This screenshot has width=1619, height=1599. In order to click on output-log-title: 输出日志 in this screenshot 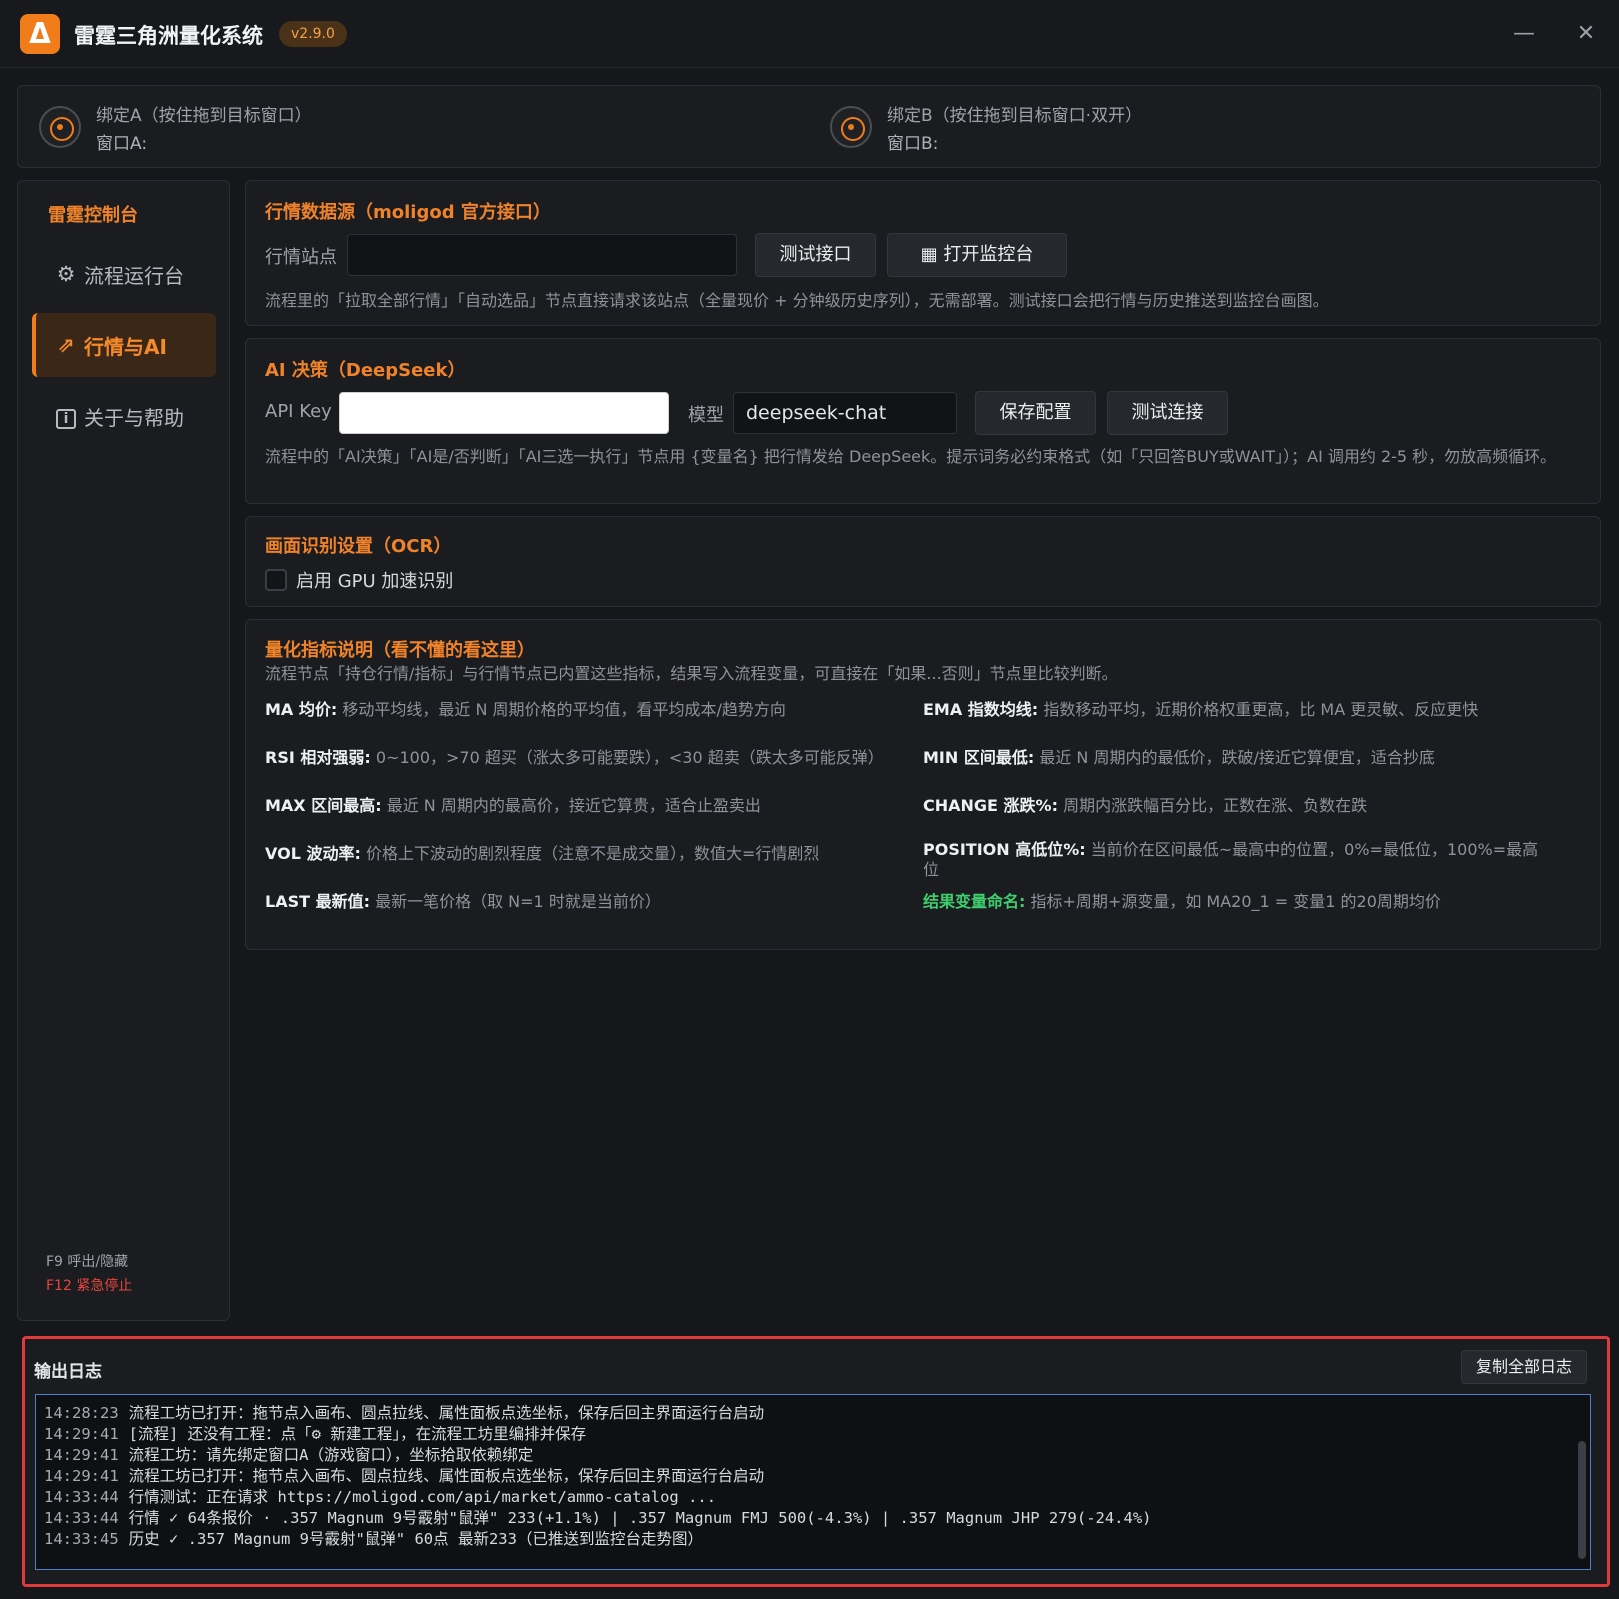, I will do `click(68, 1372)`.